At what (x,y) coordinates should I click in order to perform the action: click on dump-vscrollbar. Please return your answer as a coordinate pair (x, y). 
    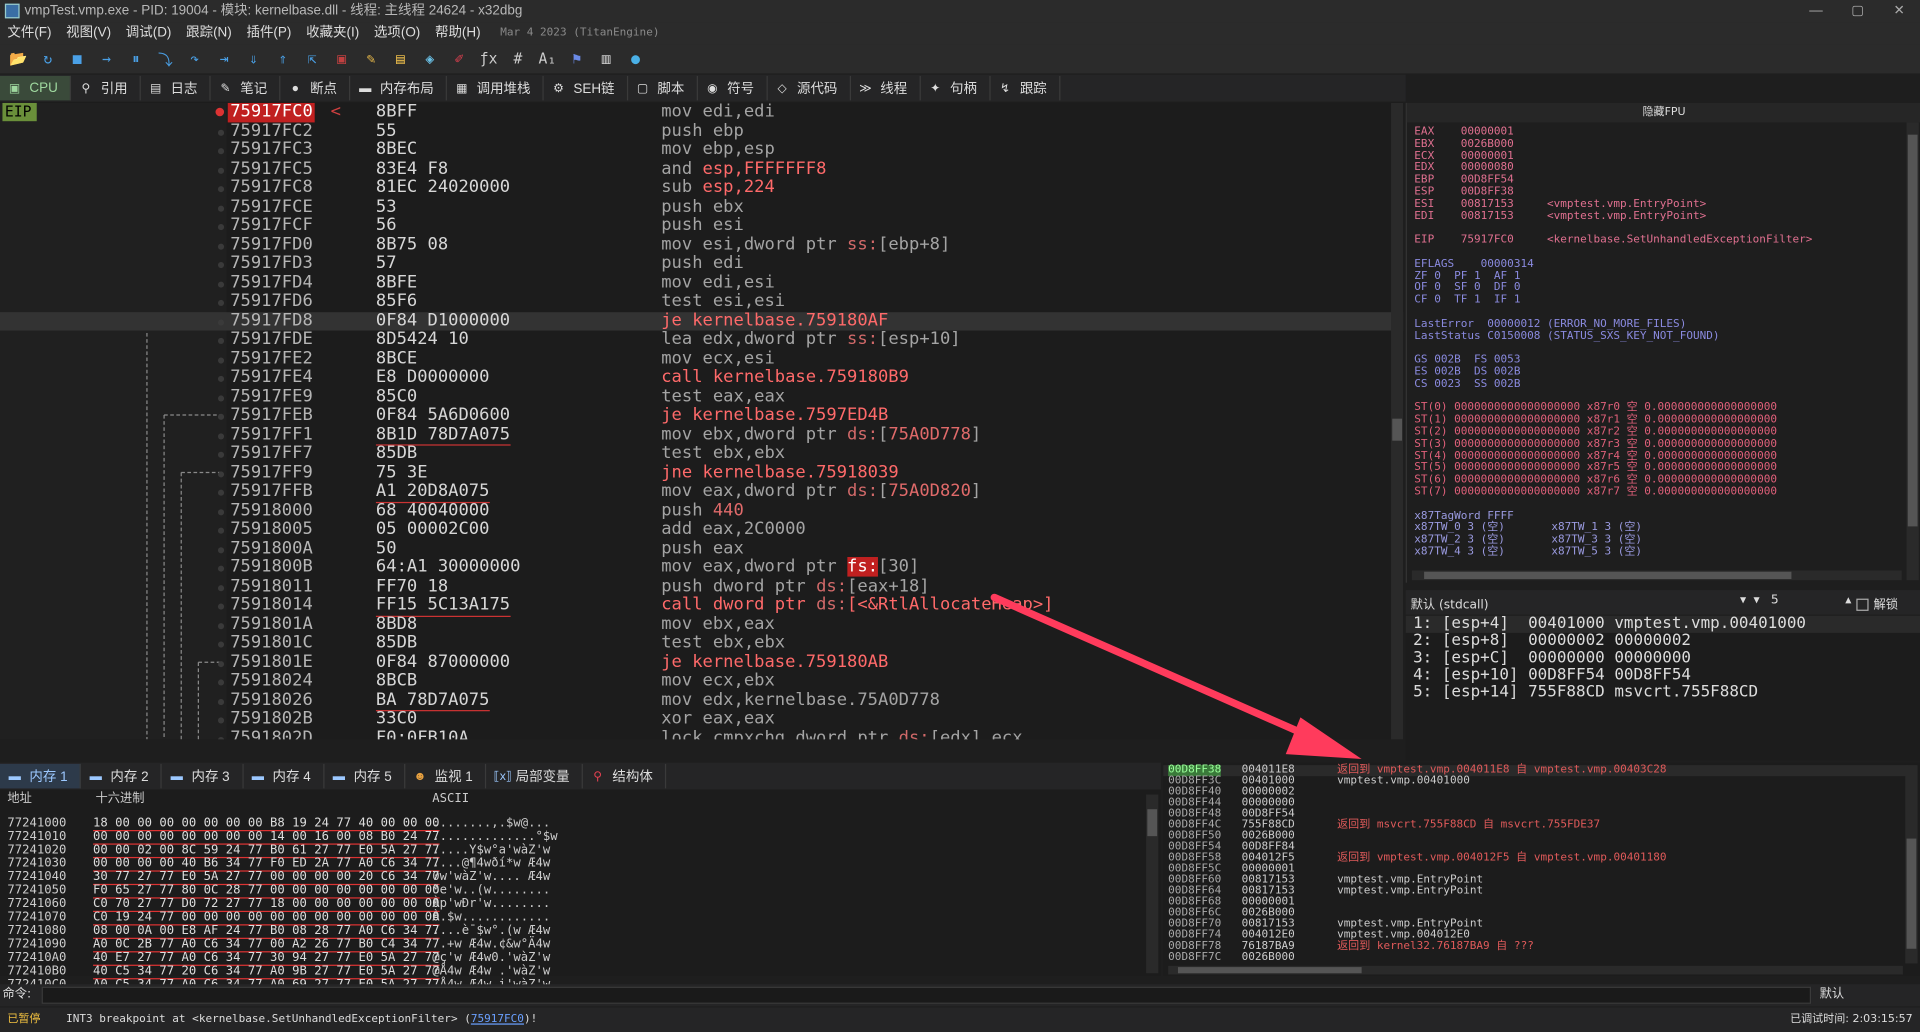
    Looking at the image, I should click on (1152, 884).